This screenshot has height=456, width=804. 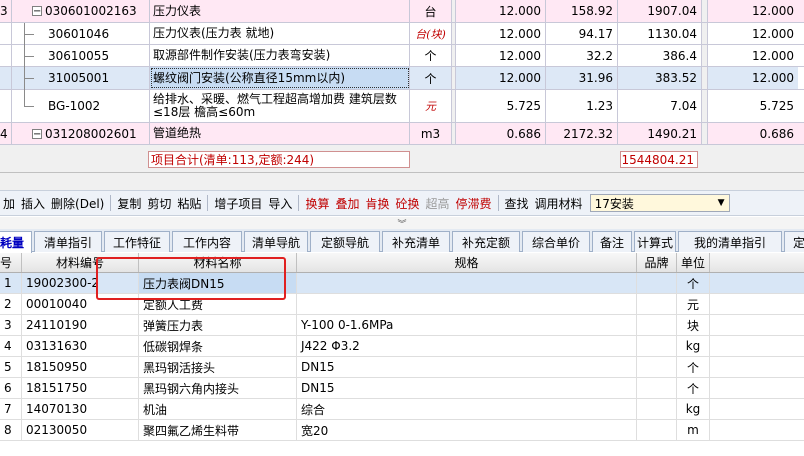 I want to click on item-unit: 个, so click(x=431, y=55).